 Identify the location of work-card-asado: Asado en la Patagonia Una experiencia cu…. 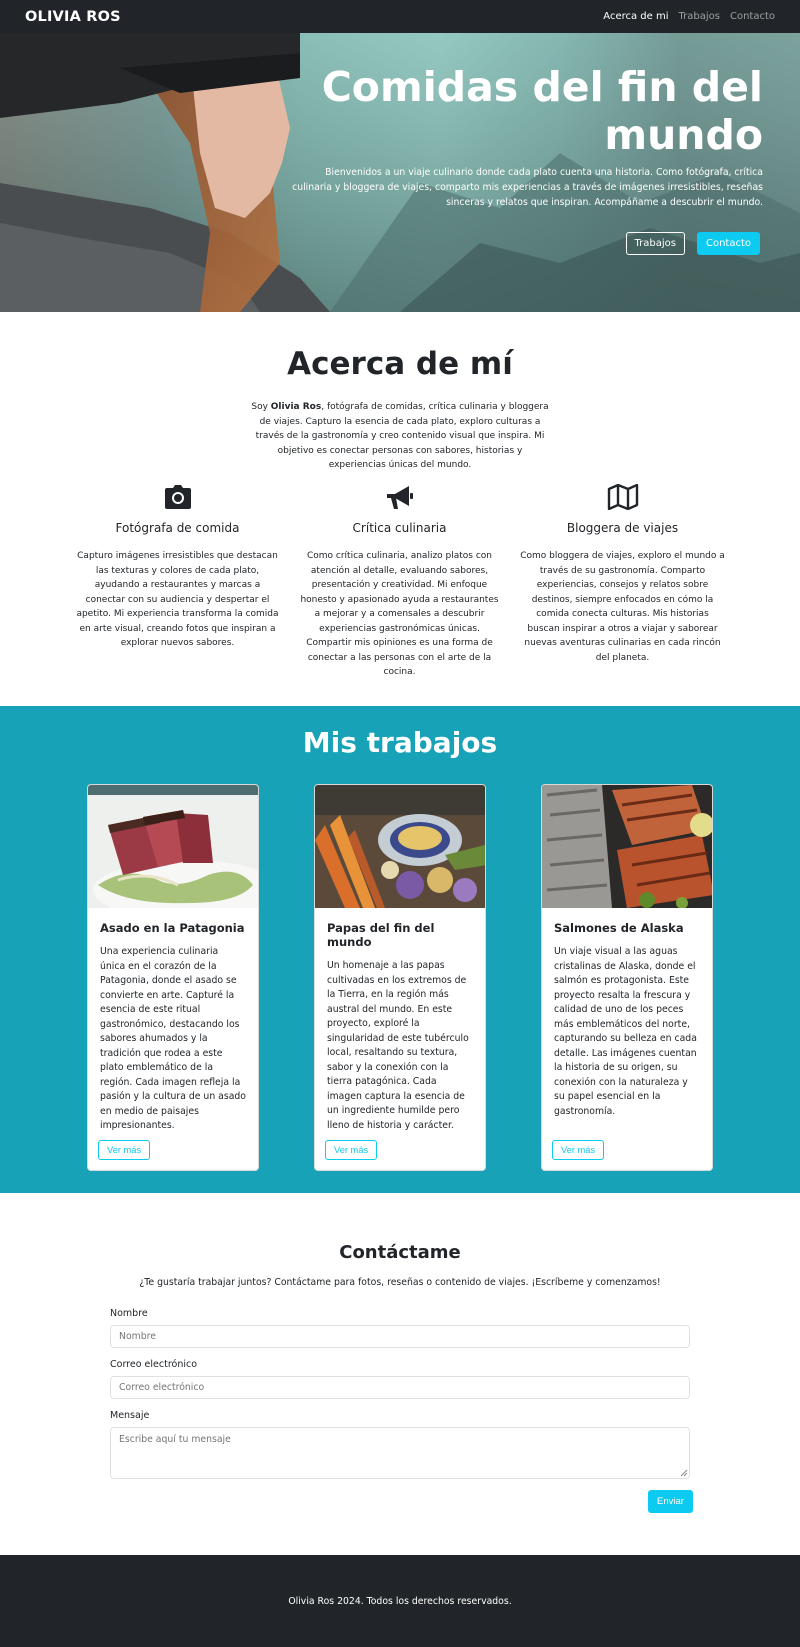
(173, 977).